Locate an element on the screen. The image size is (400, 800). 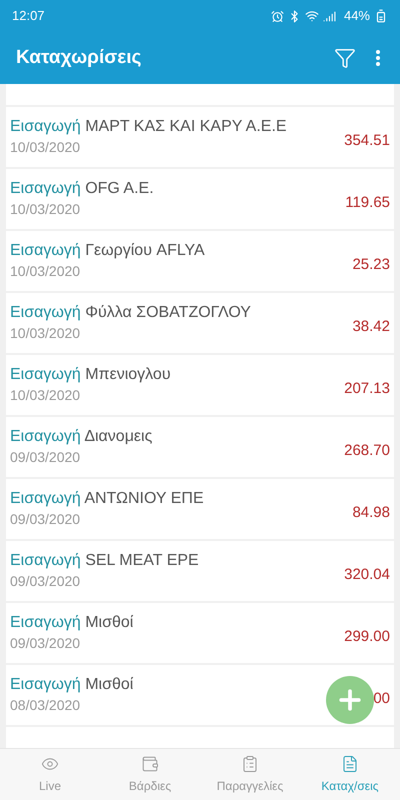
entry-name: Διανομεις is located at coordinates (118, 436).